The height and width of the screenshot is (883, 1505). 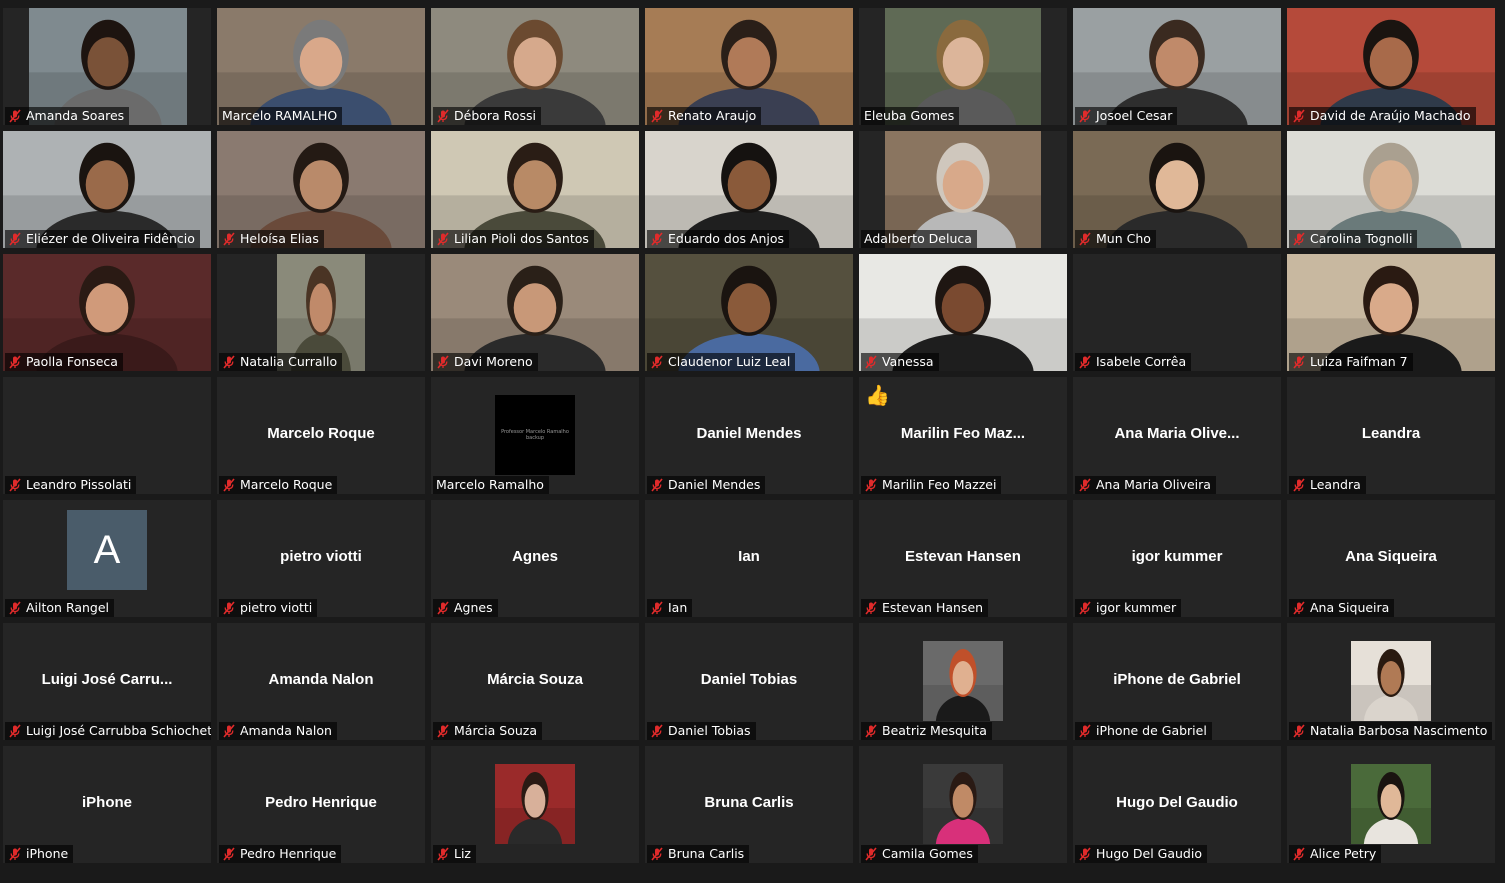 What do you see at coordinates (1177, 435) in the screenshot?
I see `participant-tile: Ana Maria Olive... Ana Maria Oliveira` at bounding box center [1177, 435].